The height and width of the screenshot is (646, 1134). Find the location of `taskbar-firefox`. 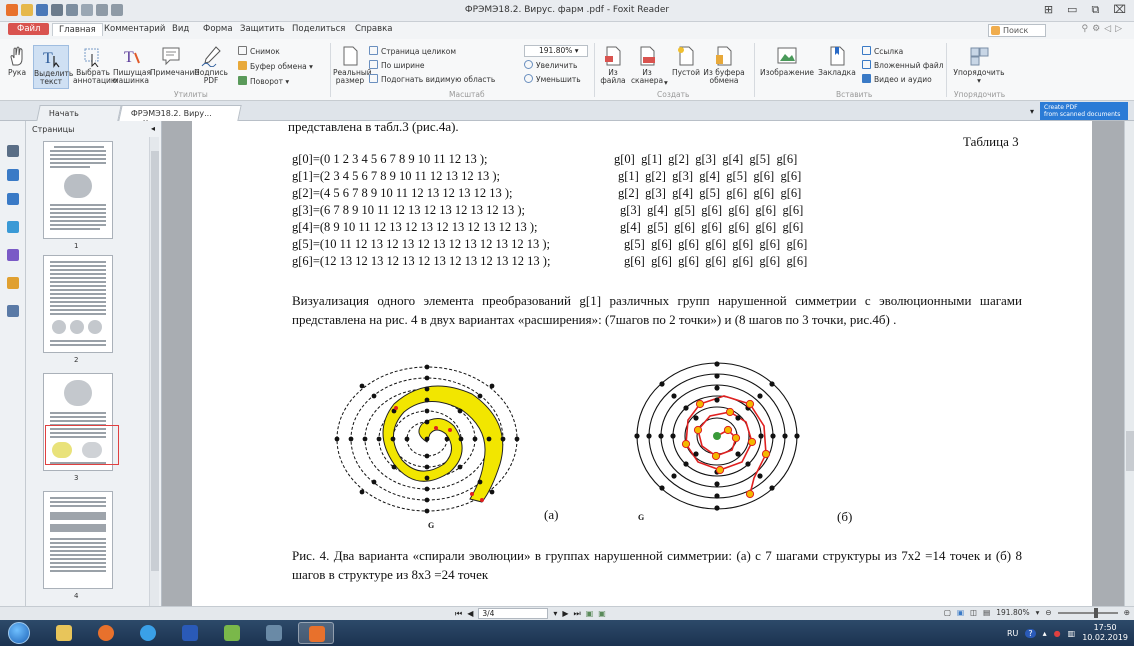

taskbar-firefox is located at coordinates (106, 633).